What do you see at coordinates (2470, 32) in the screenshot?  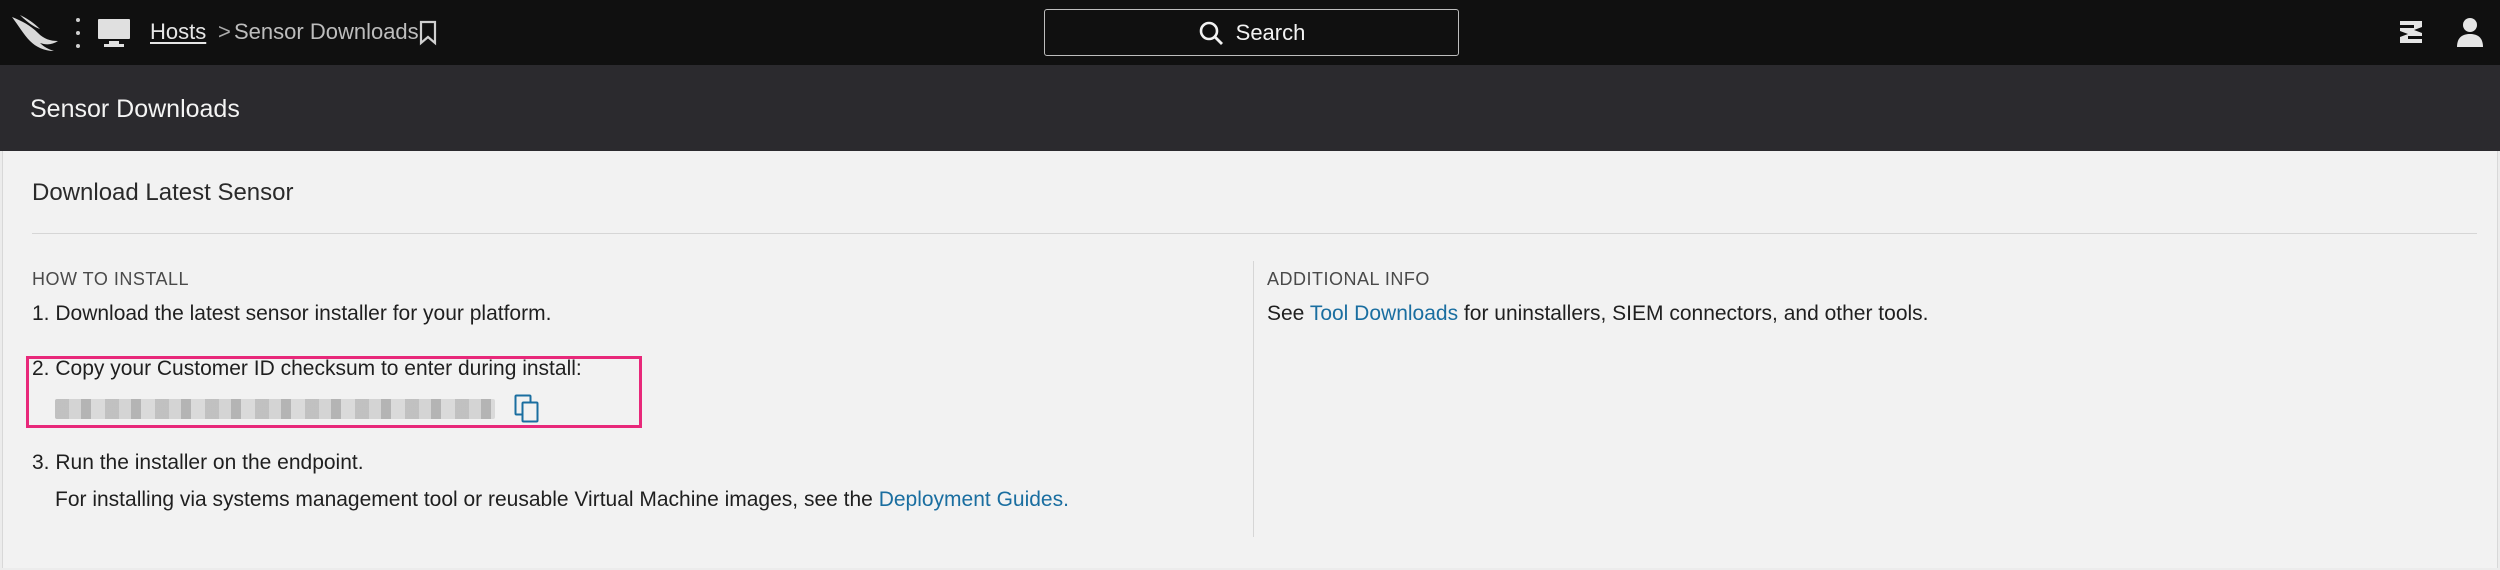 I see `user-icon` at bounding box center [2470, 32].